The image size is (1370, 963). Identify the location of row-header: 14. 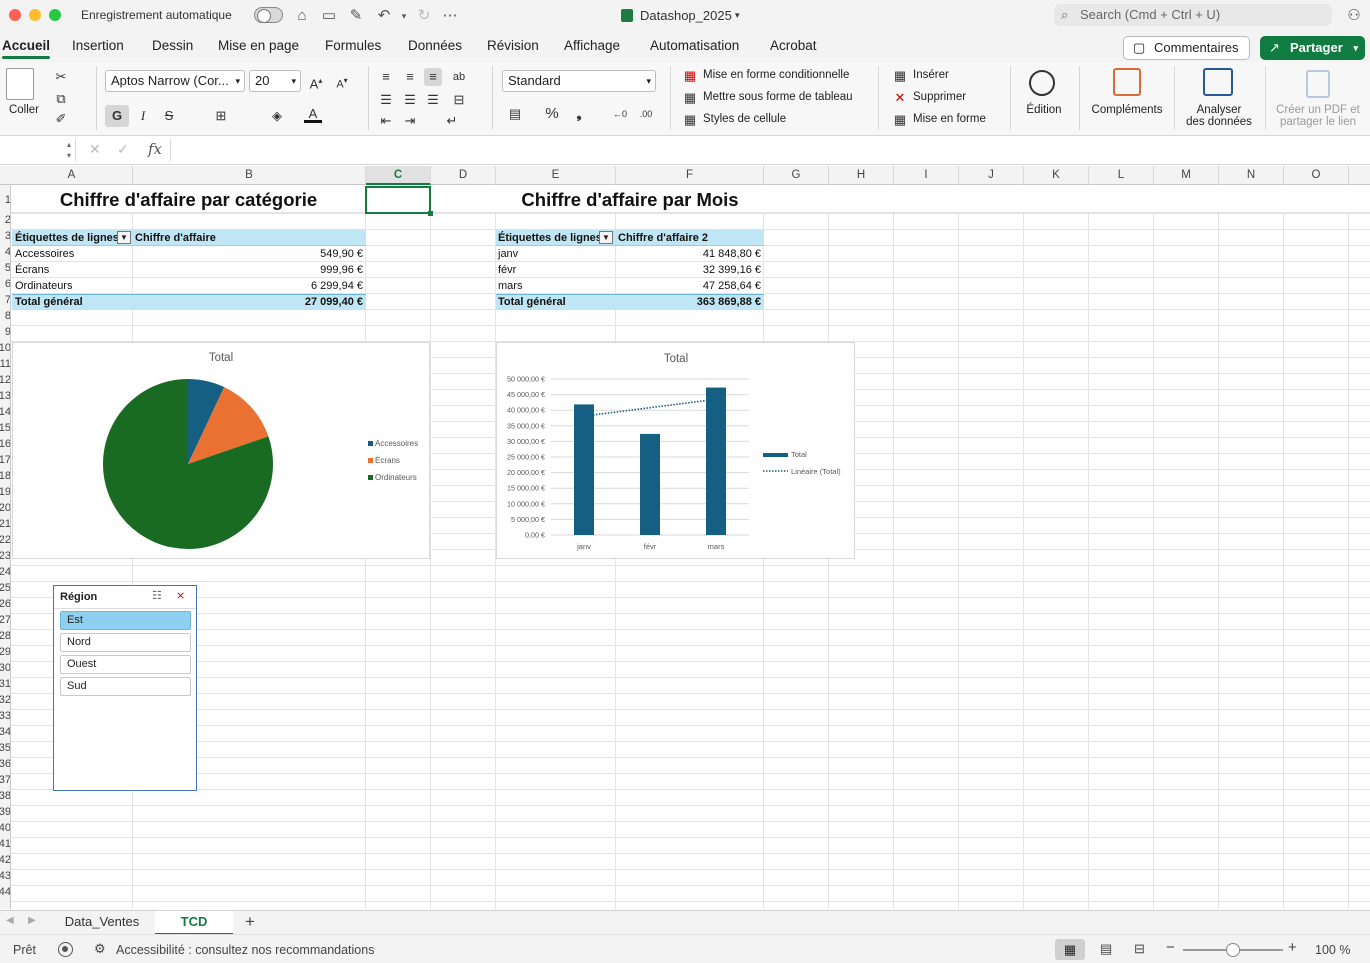
(5, 412).